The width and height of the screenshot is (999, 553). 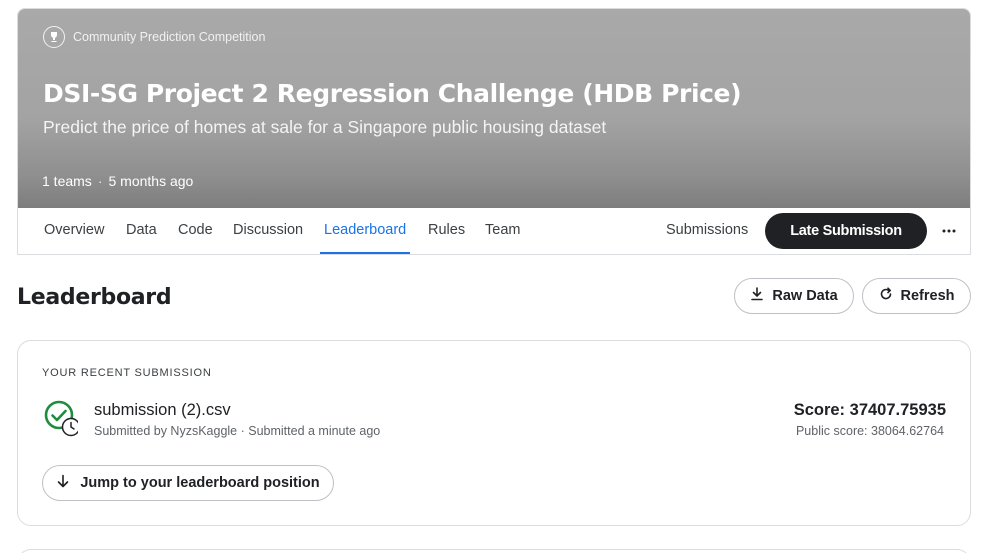 I want to click on teams-count: 1 teams, so click(x=67, y=181).